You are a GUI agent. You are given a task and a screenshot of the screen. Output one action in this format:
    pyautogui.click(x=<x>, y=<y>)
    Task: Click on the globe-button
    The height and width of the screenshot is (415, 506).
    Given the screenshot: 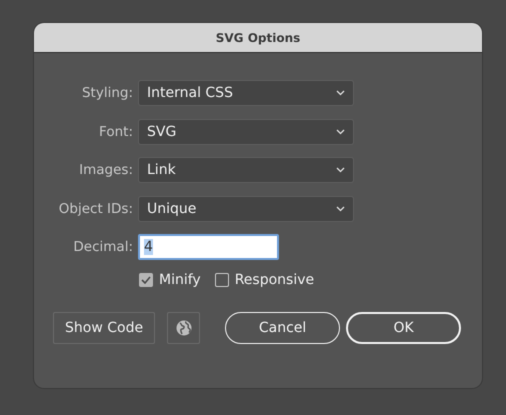 What is the action you would take?
    pyautogui.click(x=183, y=328)
    